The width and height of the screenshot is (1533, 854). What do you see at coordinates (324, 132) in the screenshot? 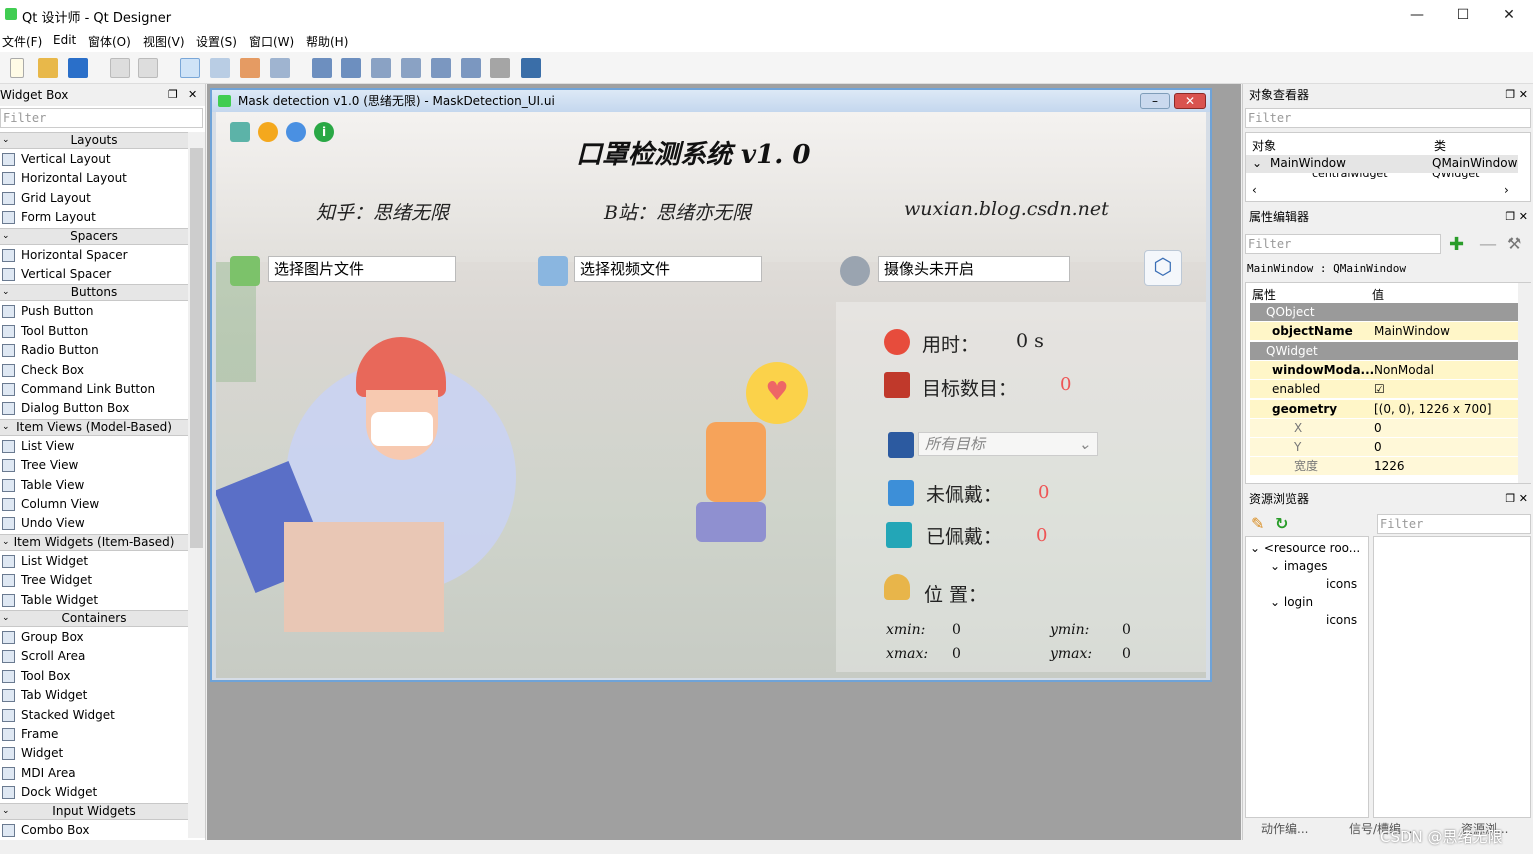
I see `info-icon: i` at bounding box center [324, 132].